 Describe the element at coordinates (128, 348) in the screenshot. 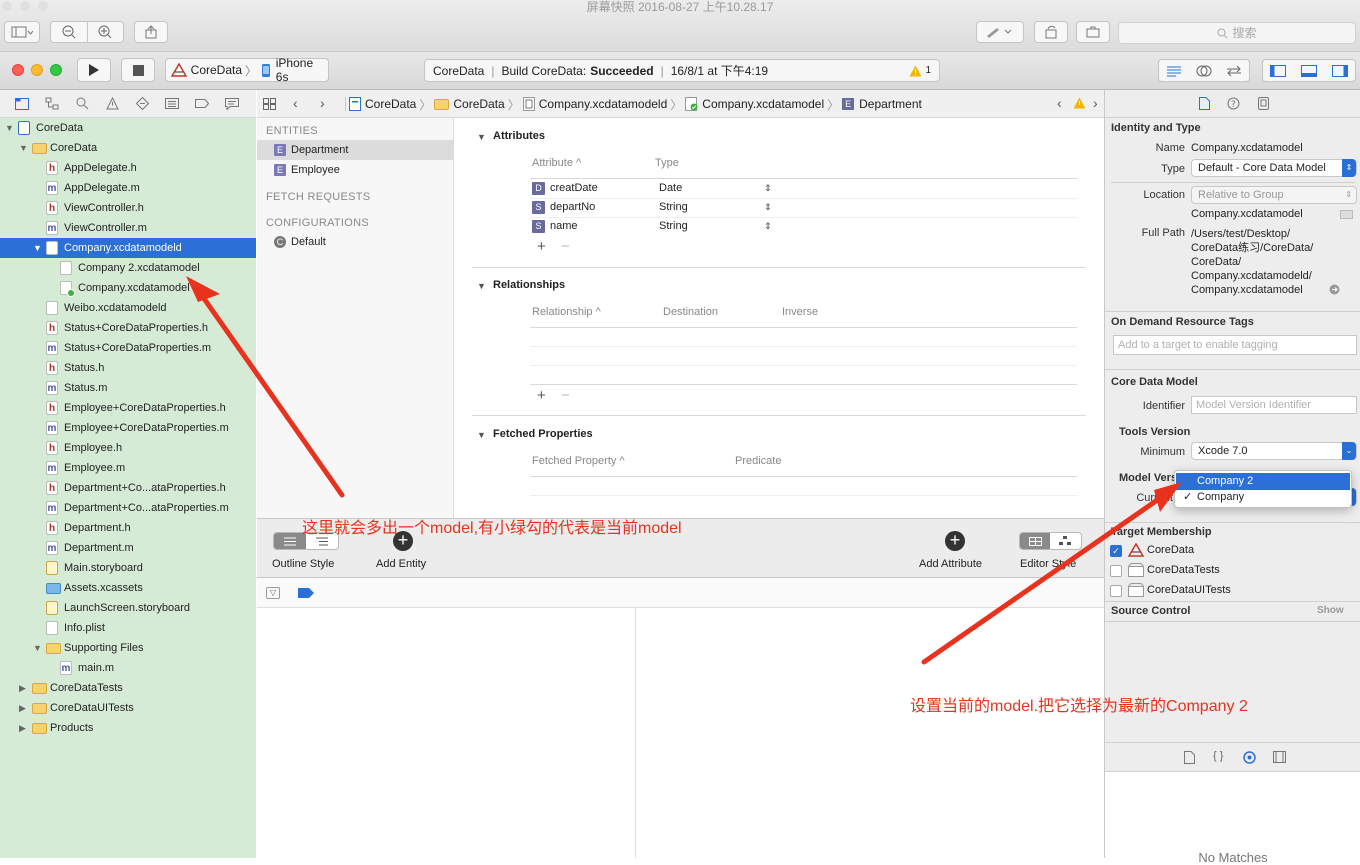

I see `navigator-item: m Status+CoreDataProperties.m` at that location.